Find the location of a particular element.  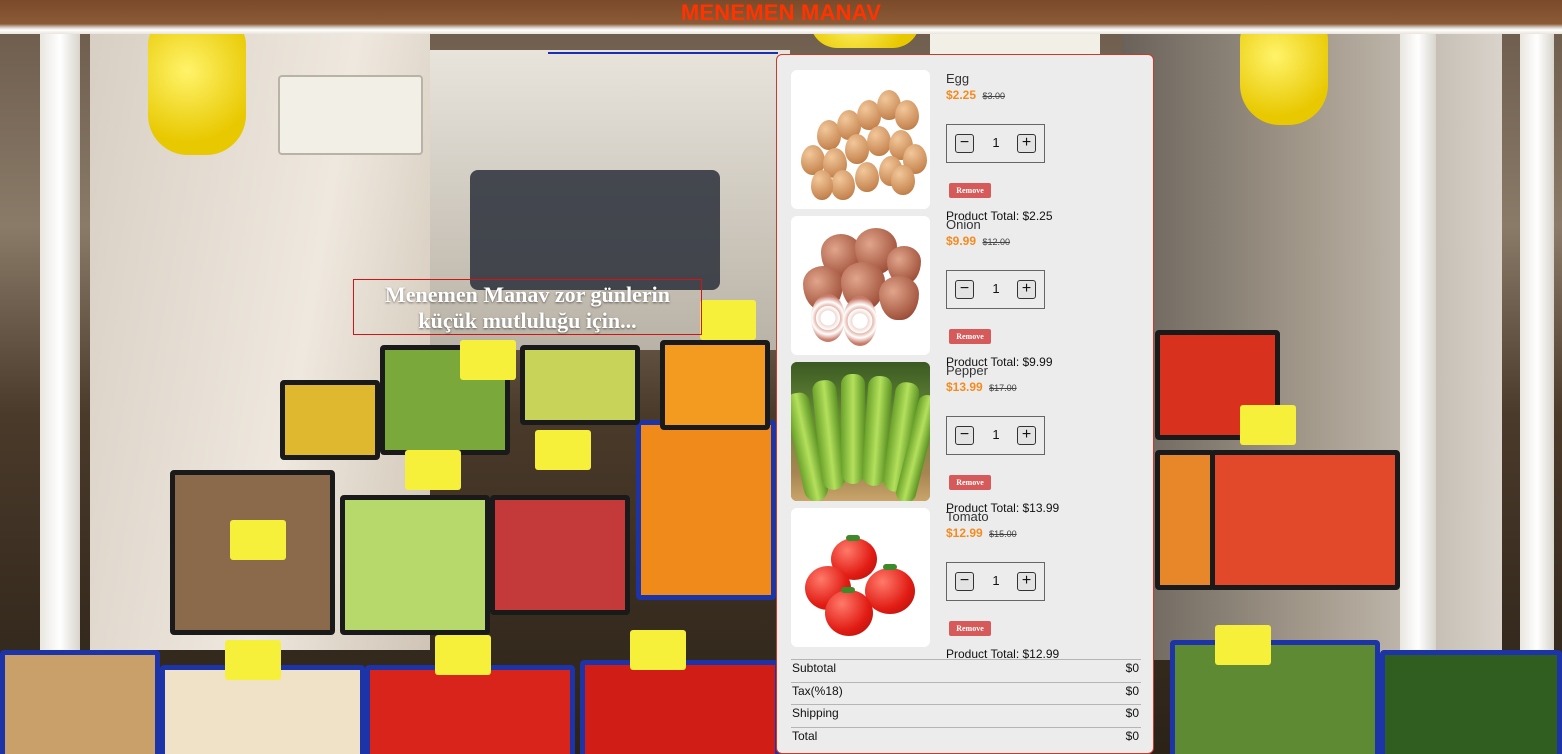

summary-tax-row: Tax(%18) $0 is located at coordinates (966, 693).